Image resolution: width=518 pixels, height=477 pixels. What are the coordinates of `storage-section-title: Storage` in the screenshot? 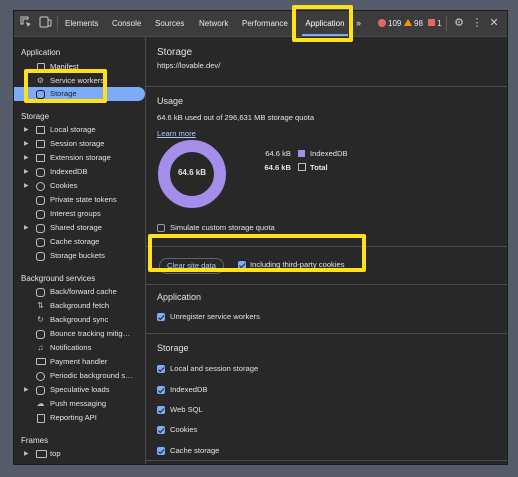 It's located at (173, 348).